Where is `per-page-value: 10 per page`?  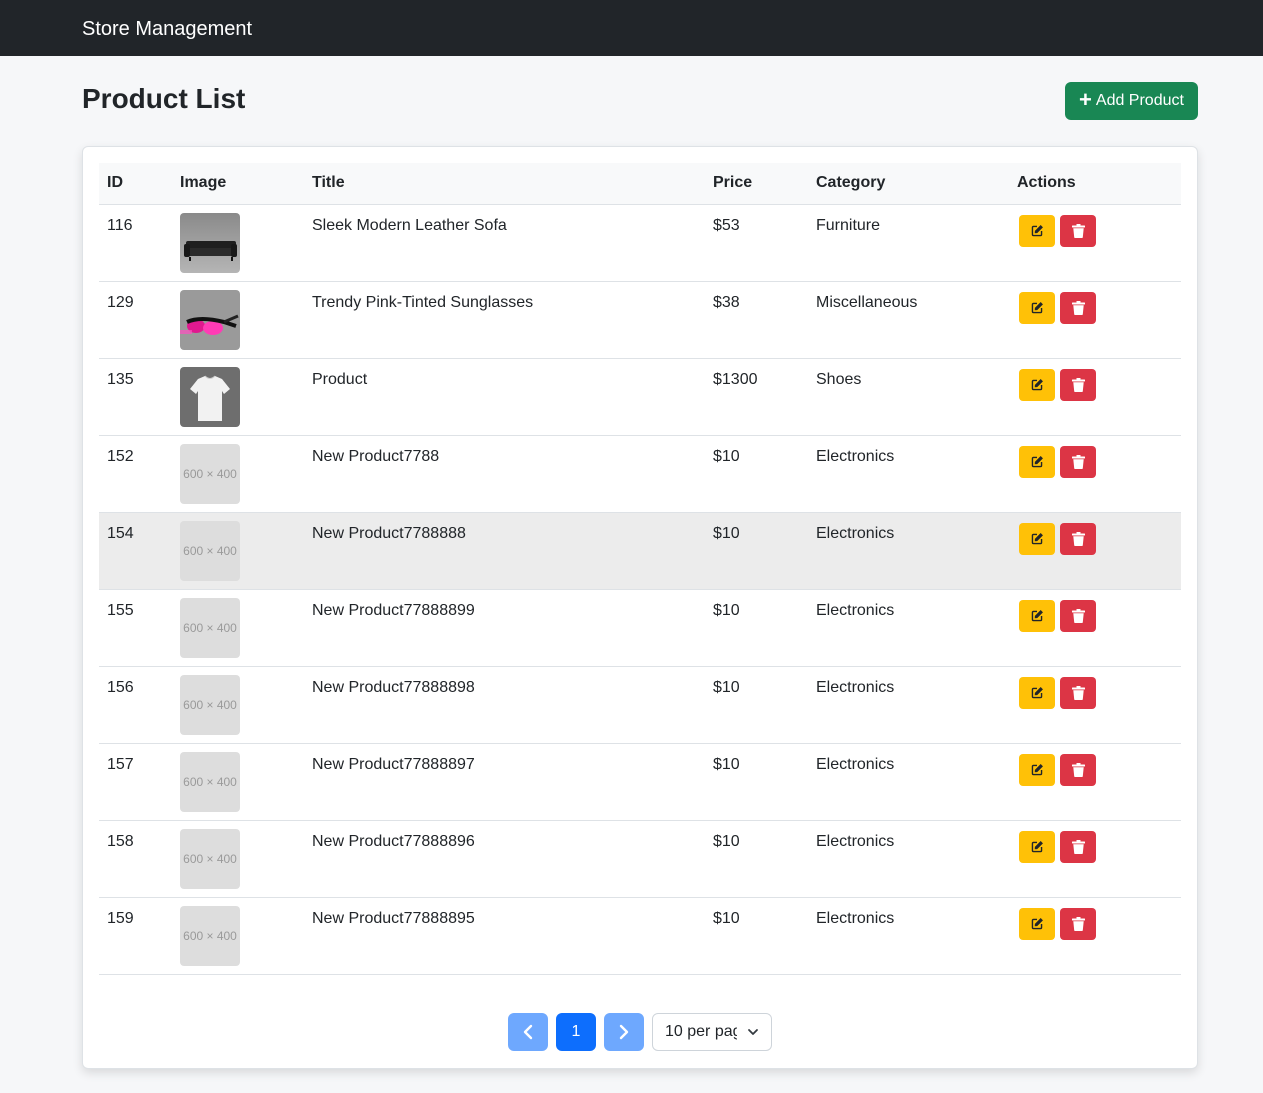 per-page-value: 10 per page is located at coordinates (701, 1031).